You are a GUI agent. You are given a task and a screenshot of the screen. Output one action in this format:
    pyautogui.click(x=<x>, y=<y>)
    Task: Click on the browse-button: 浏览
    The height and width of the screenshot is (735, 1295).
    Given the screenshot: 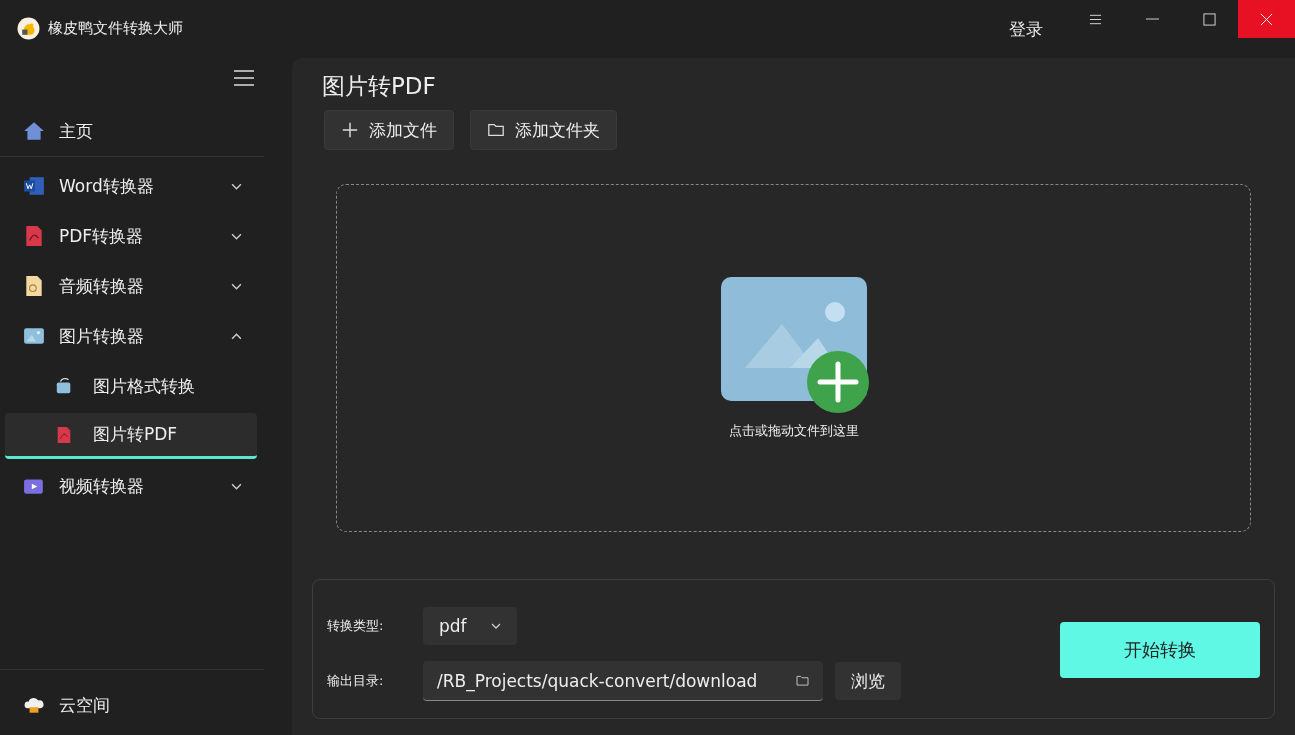 What is the action you would take?
    pyautogui.click(x=868, y=681)
    